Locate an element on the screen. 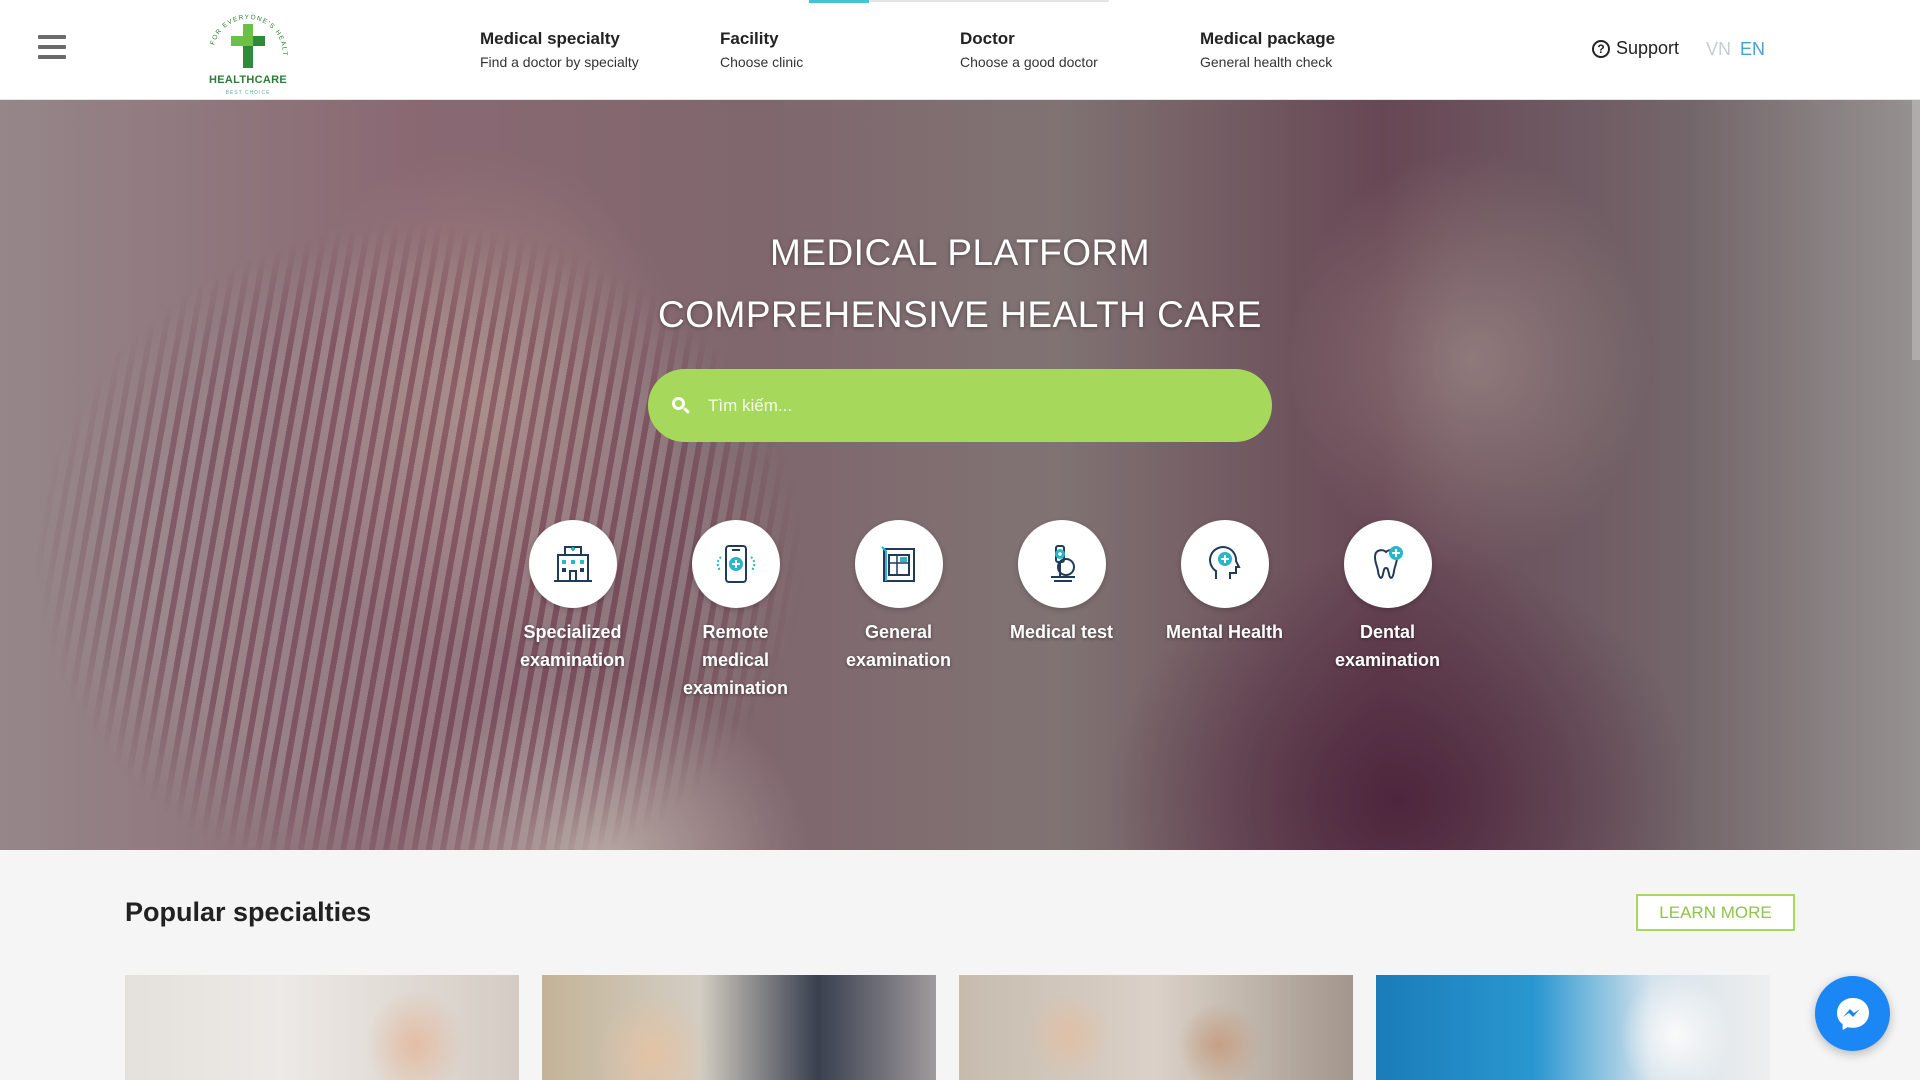 The width and height of the screenshot is (1920, 1080). service-medical-test: Medical test is located at coordinates (1061, 611).